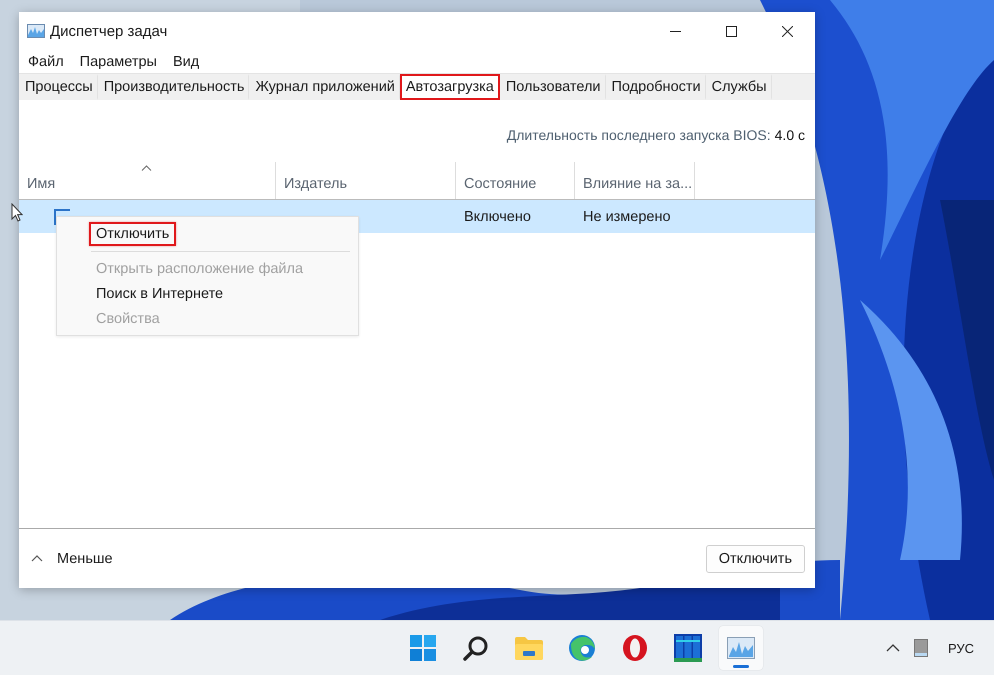 The width and height of the screenshot is (994, 675). What do you see at coordinates (58, 87) in the screenshot?
I see `tab: Процессы` at bounding box center [58, 87].